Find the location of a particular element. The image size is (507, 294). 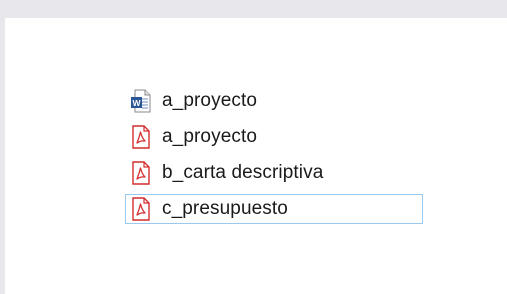

file-item-pdf-b-carta-descriptiva: b_carta descriptiva is located at coordinates (274, 173).